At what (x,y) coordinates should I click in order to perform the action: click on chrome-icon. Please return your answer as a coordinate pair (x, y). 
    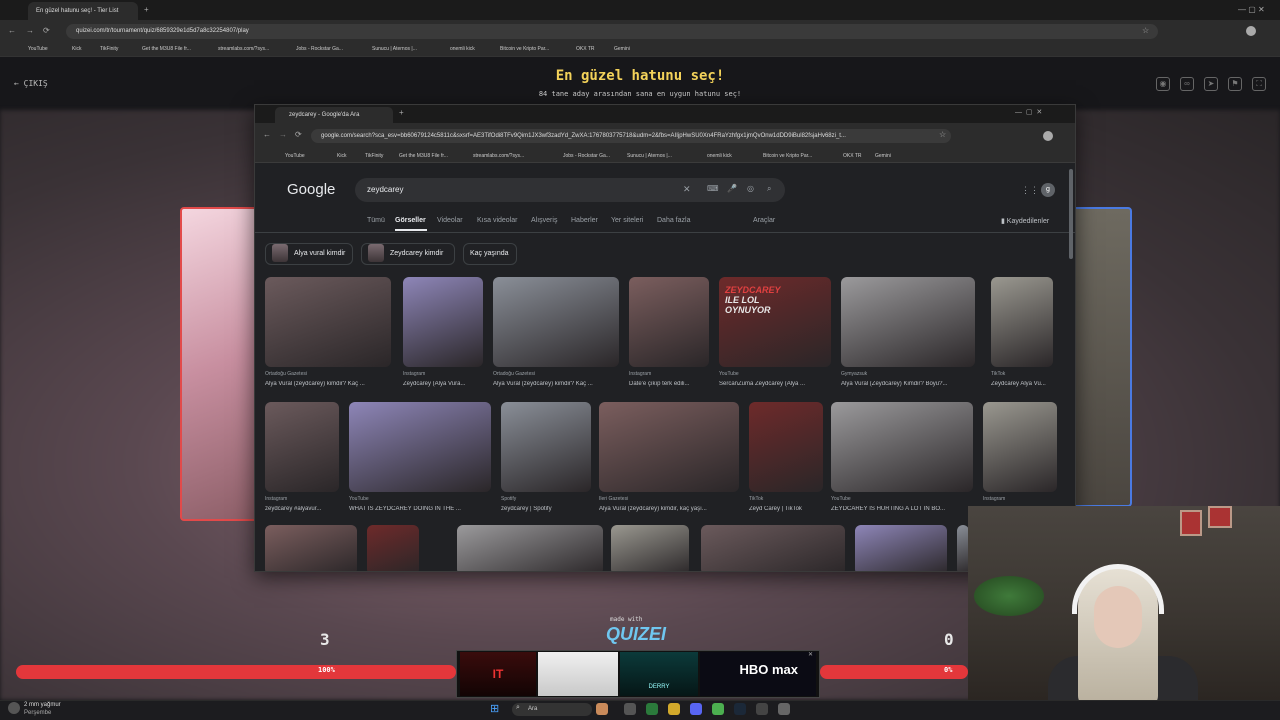
    Looking at the image, I should click on (652, 709).